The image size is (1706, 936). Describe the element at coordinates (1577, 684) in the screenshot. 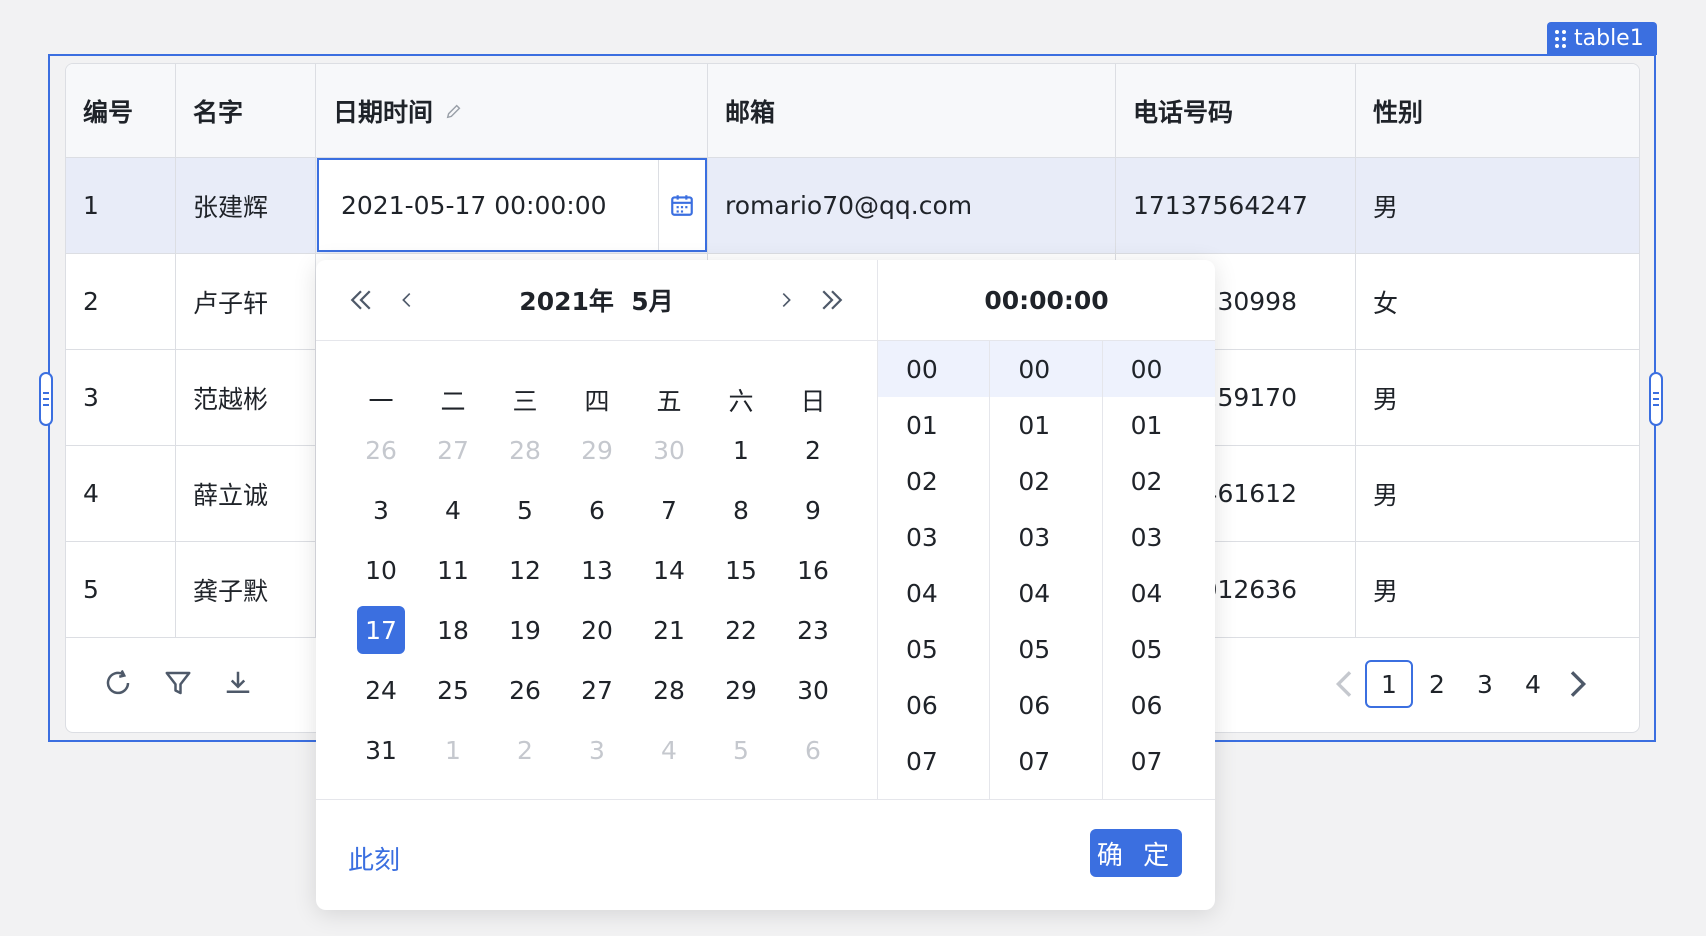

I see `next-page-icon` at that location.